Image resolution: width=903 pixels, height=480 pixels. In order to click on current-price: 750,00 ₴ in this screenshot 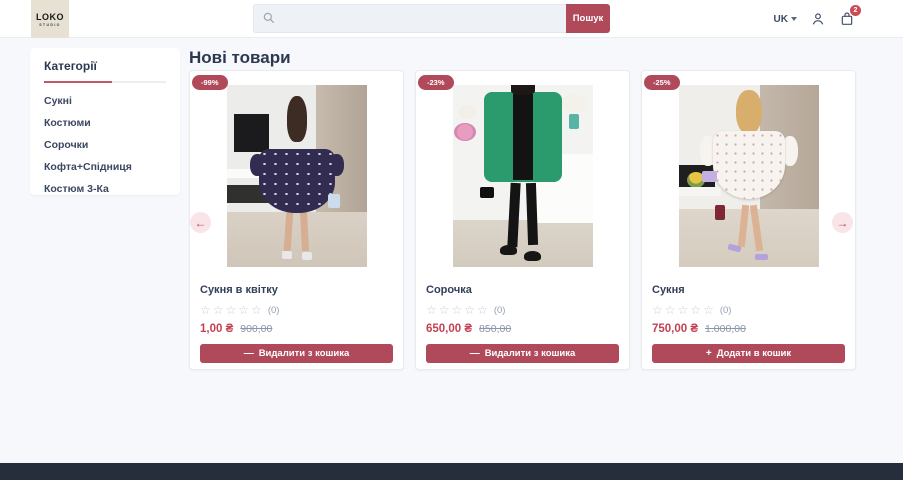, I will do `click(675, 329)`.